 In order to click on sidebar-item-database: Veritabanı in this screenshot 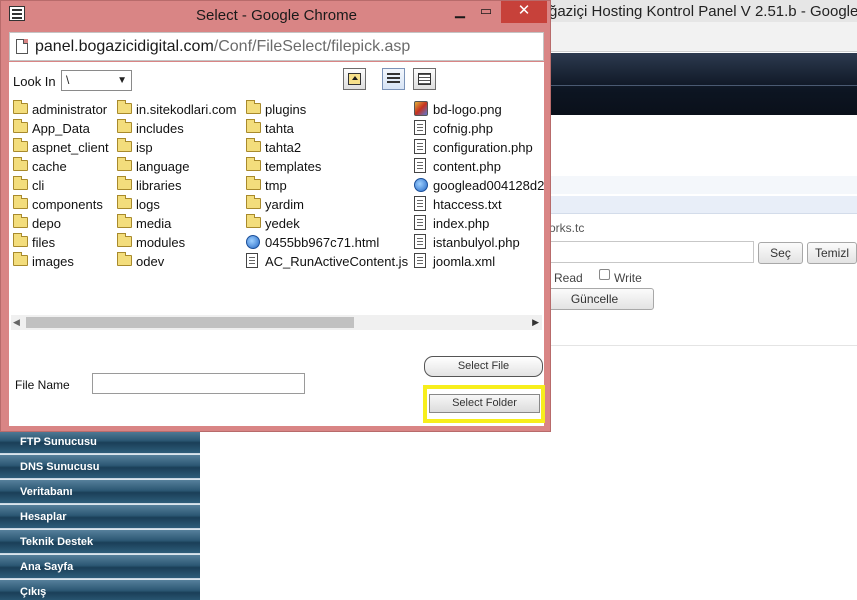, I will do `click(100, 492)`.